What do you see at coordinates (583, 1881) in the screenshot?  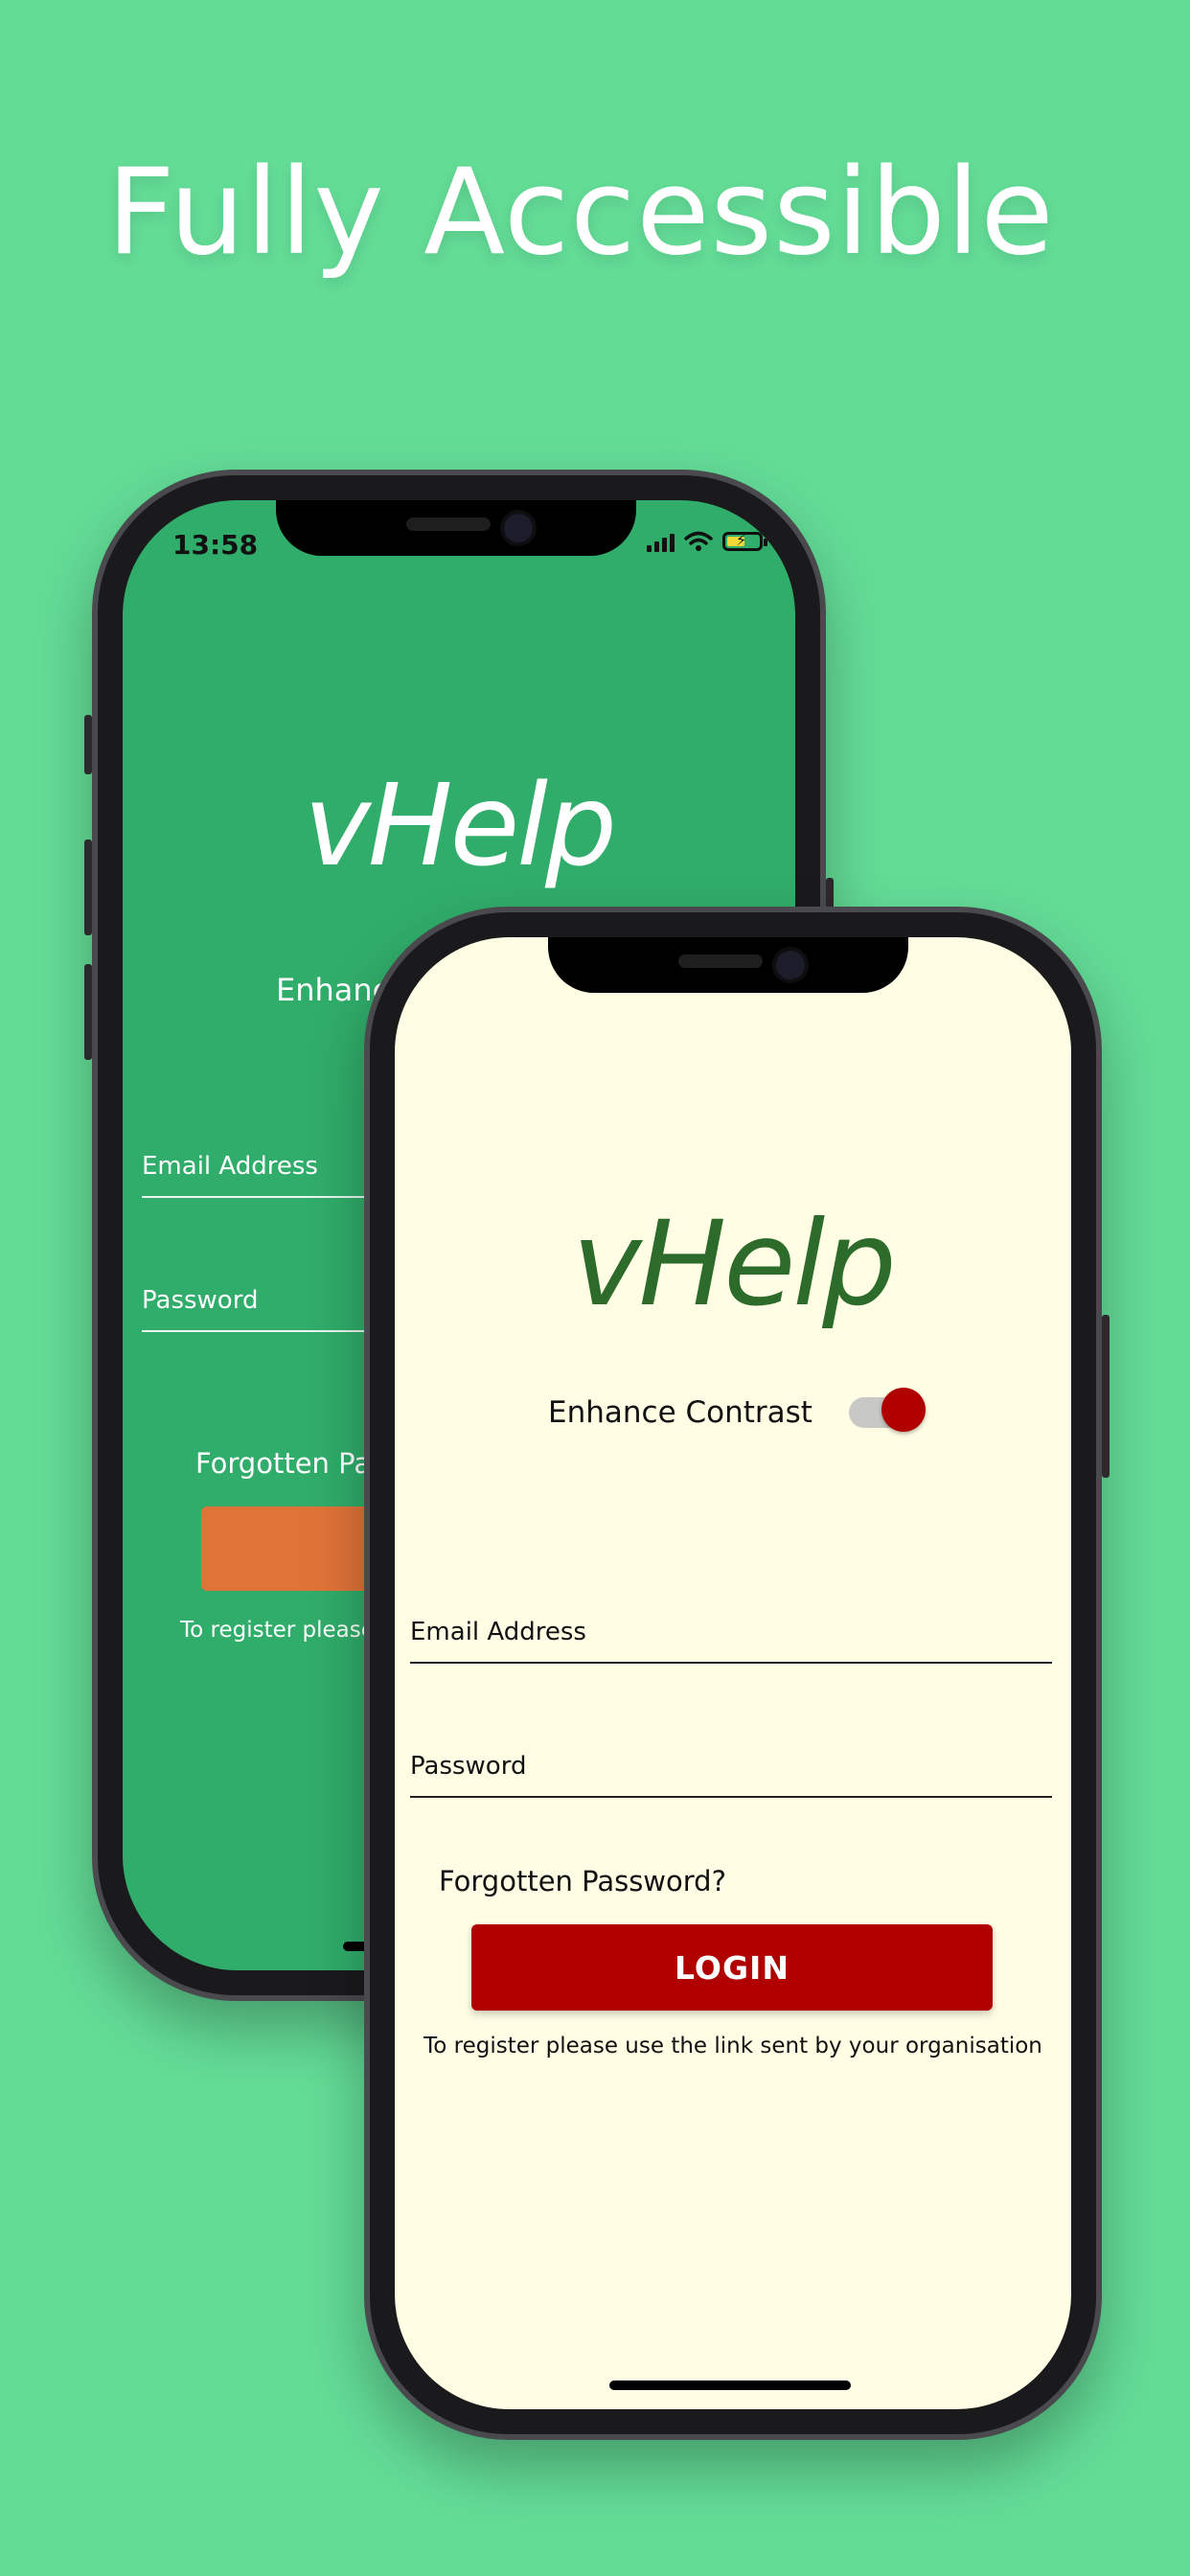 I see `forgot-password-link: Forgotten Password?` at bounding box center [583, 1881].